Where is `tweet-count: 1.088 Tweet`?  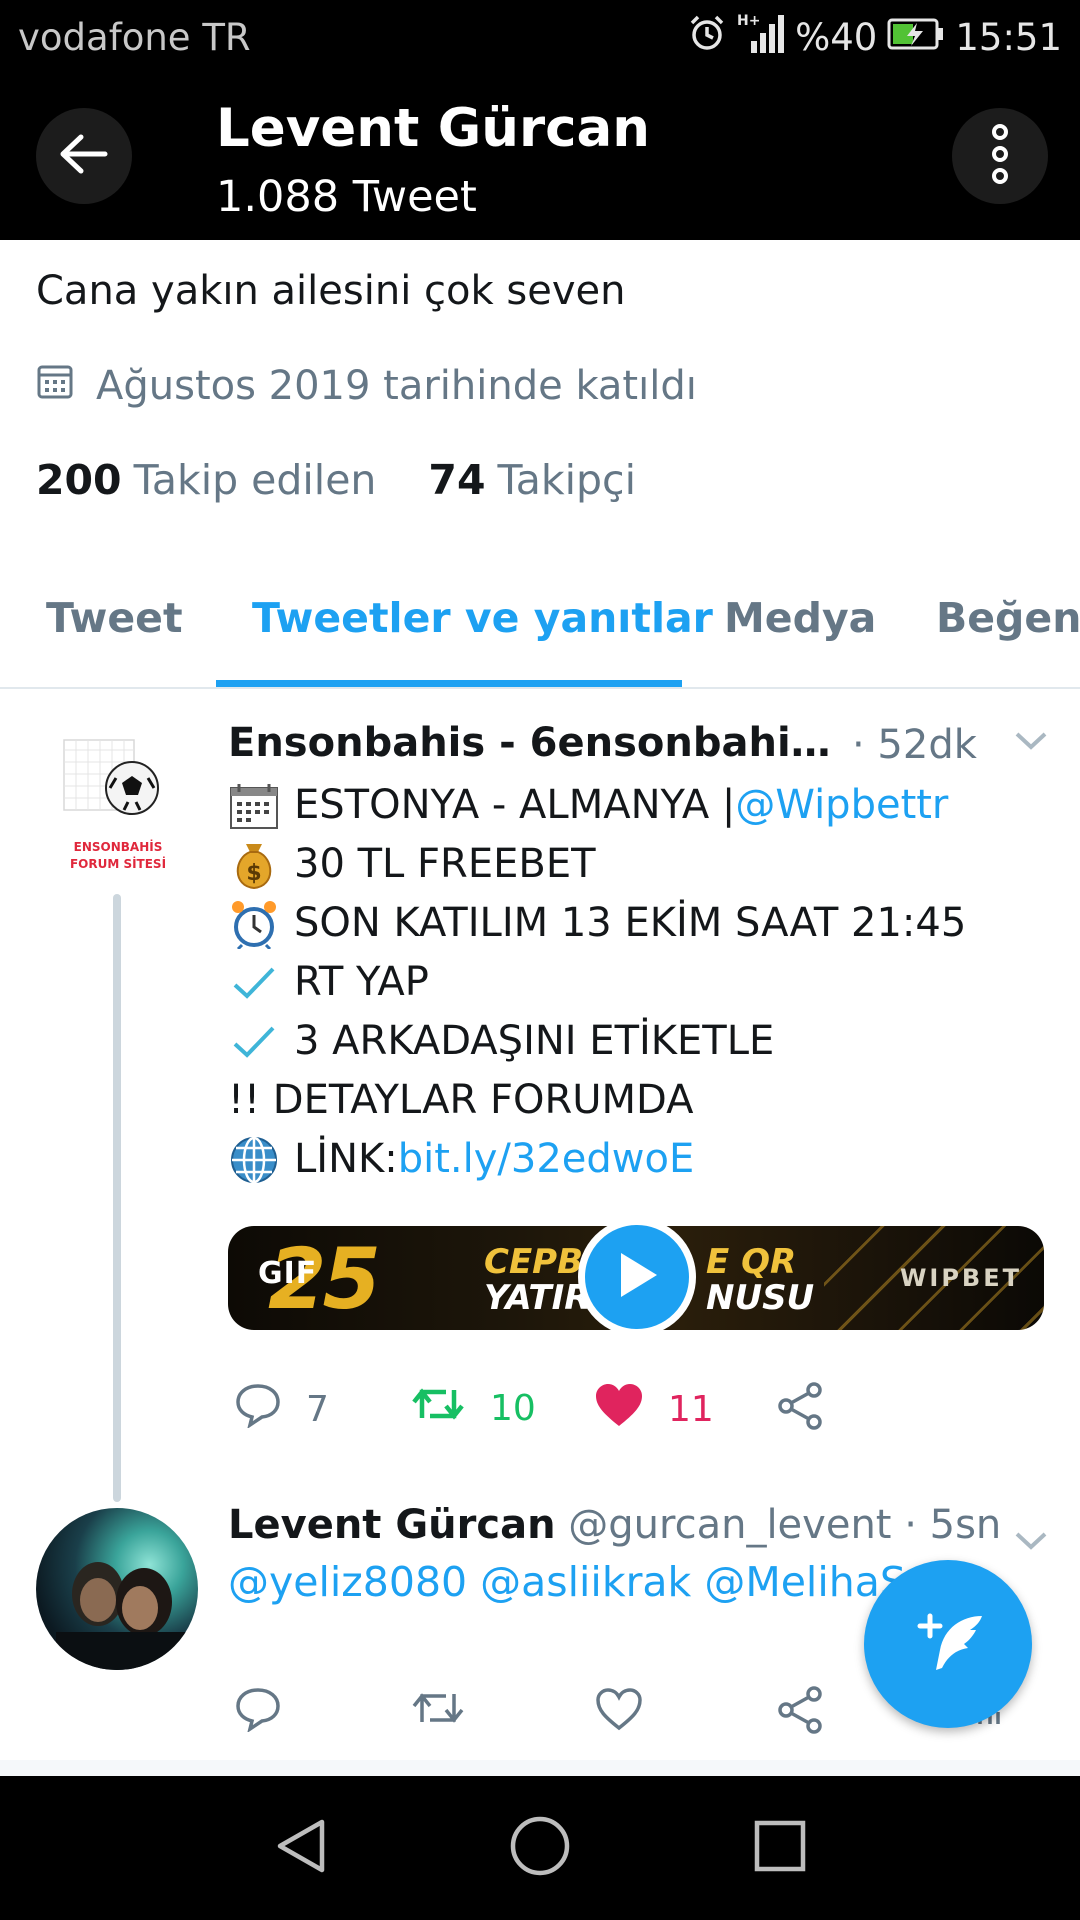
tweet-count: 1.088 Tweet is located at coordinates (346, 197).